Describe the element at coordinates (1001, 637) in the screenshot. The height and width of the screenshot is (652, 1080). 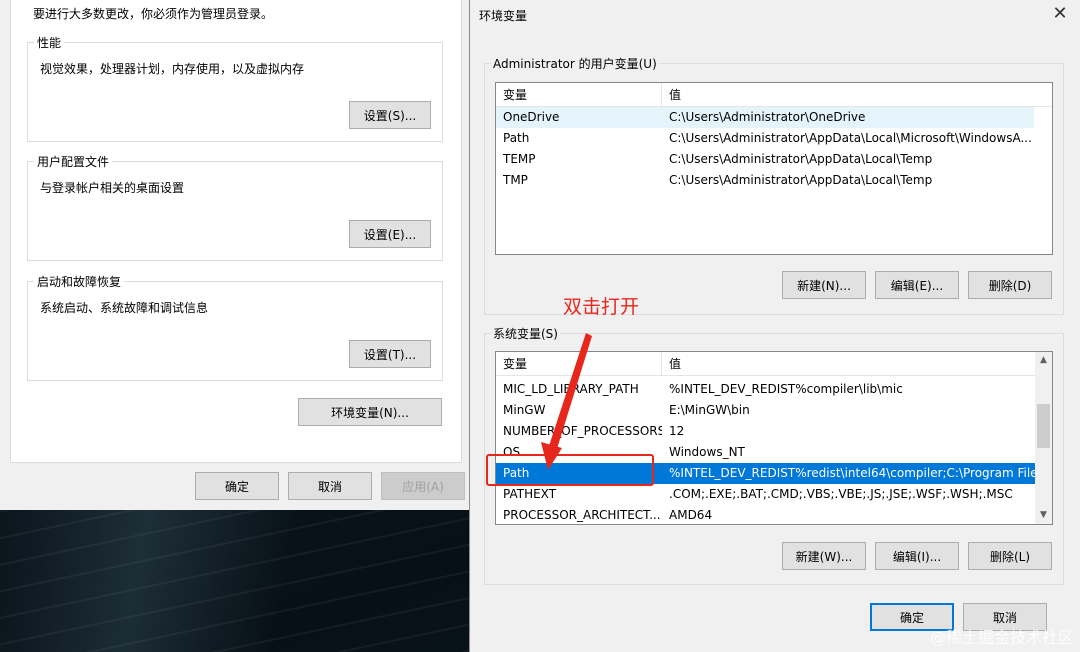
I see `watermark: @稀土掘金技术社区` at that location.